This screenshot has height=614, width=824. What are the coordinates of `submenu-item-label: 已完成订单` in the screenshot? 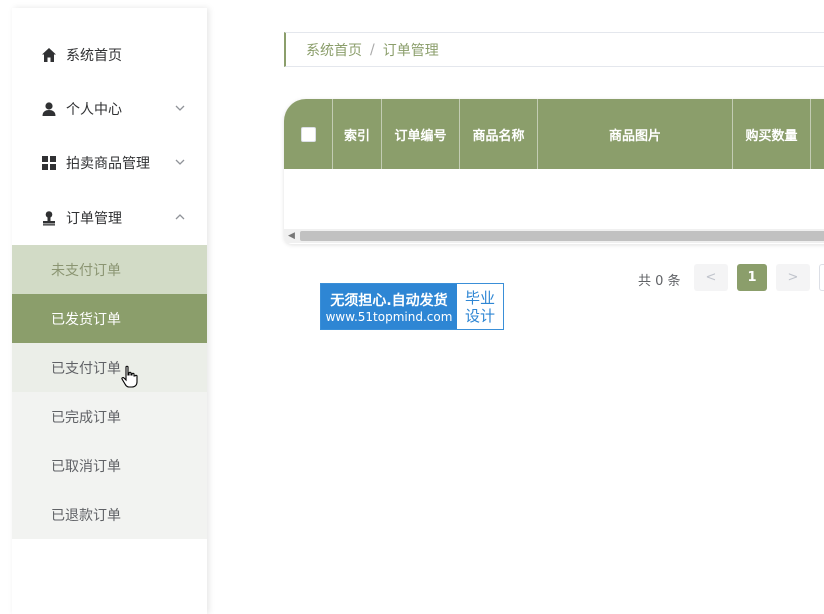 It's located at (86, 417).